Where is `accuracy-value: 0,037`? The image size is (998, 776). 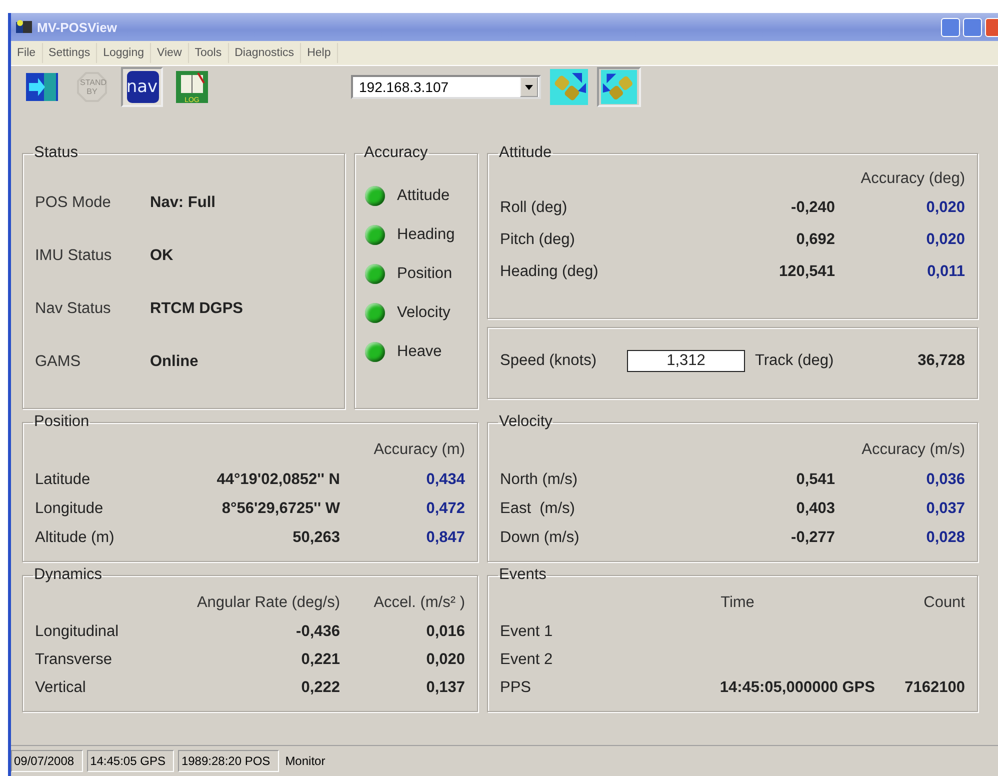 accuracy-value: 0,037 is located at coordinates (945, 509).